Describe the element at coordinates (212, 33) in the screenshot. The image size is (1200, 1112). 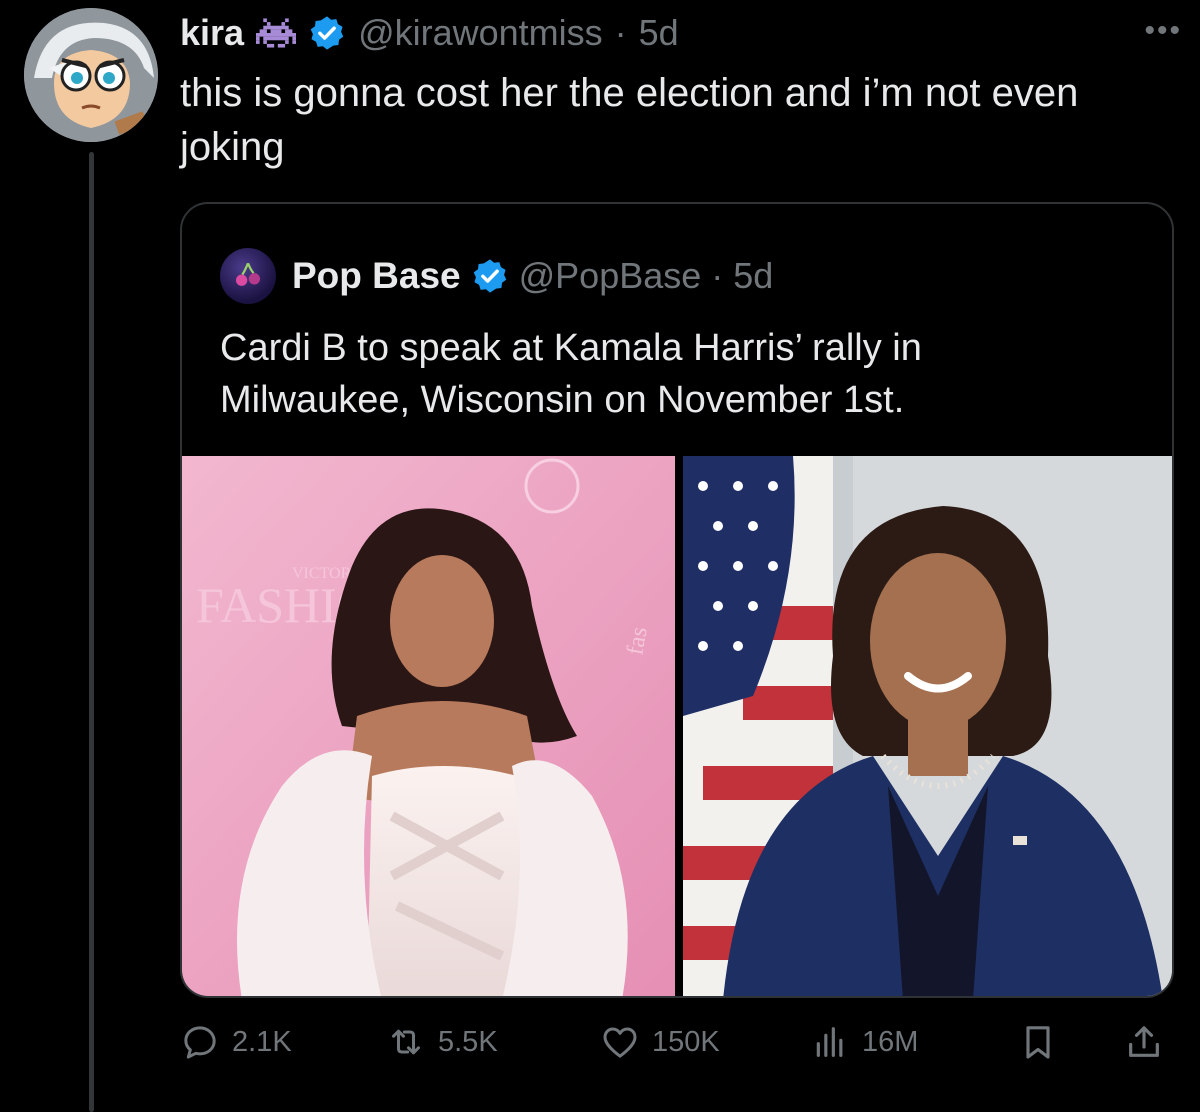
I see `author-display-name: kira` at that location.